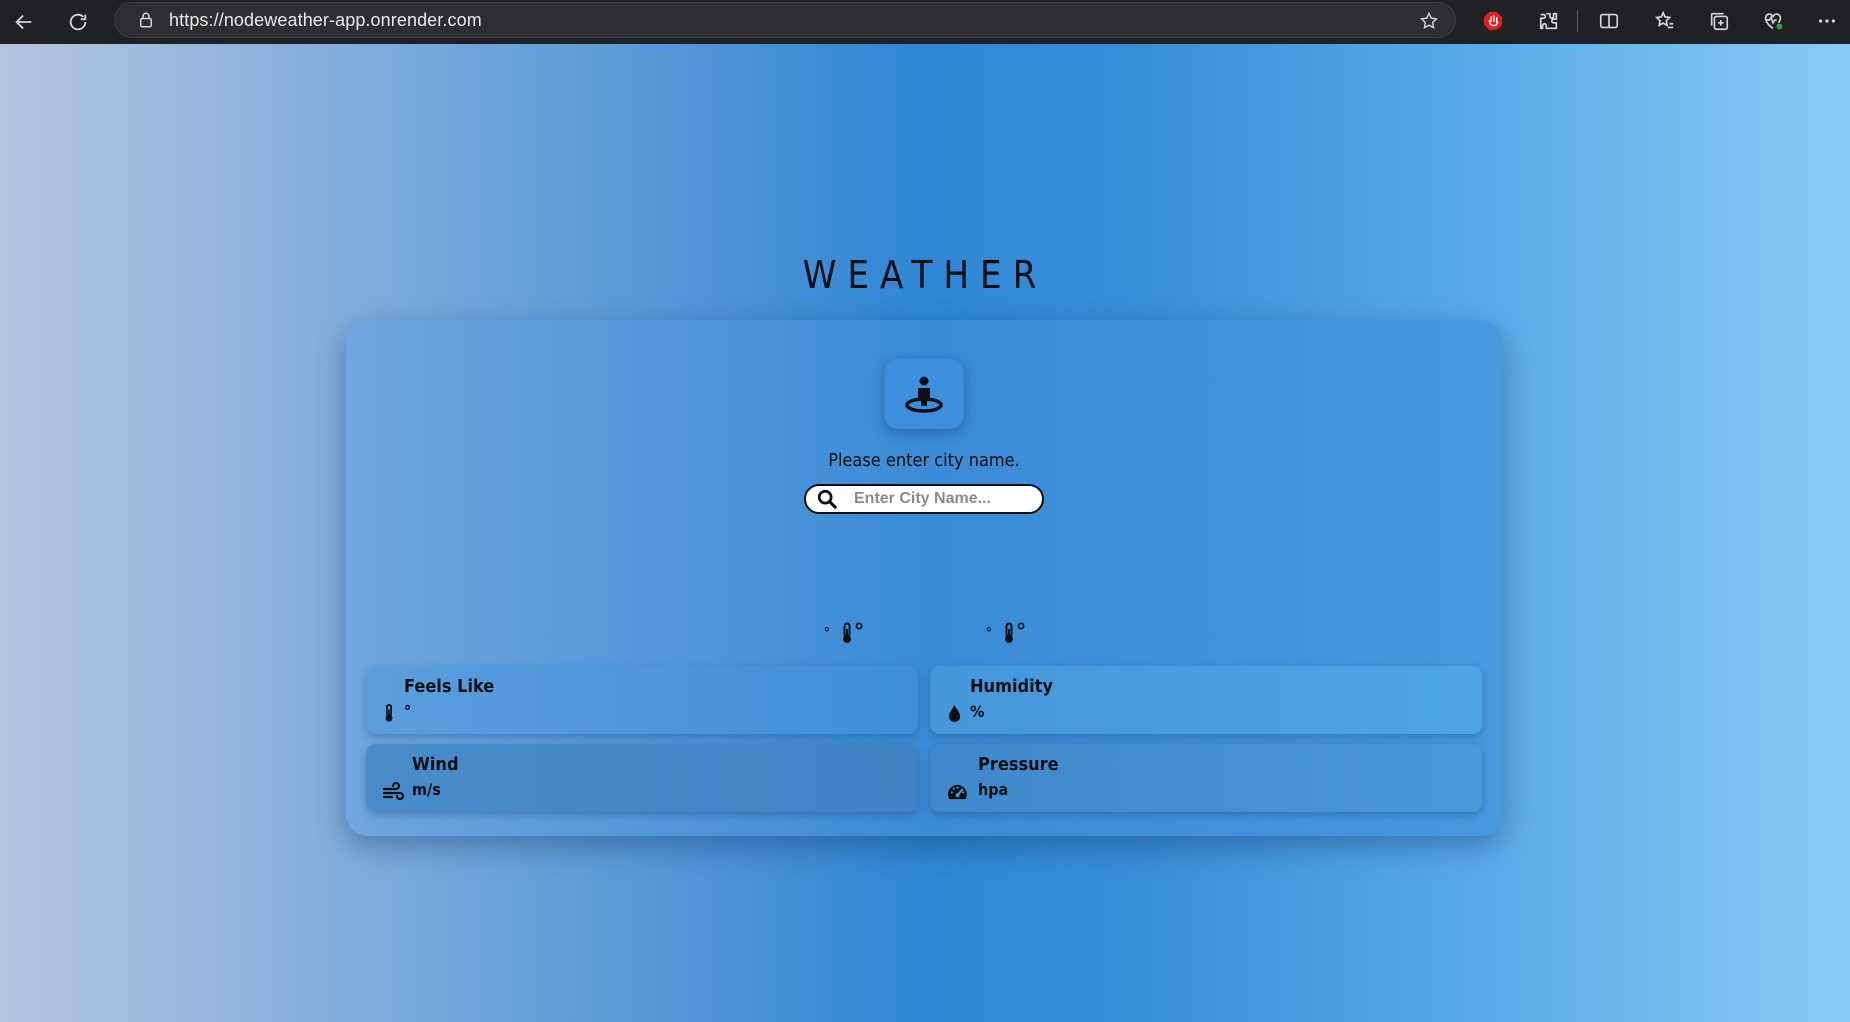 The height and width of the screenshot is (1022, 1850). Describe the element at coordinates (827, 632) in the screenshot. I see `temp-min-degree: °` at that location.